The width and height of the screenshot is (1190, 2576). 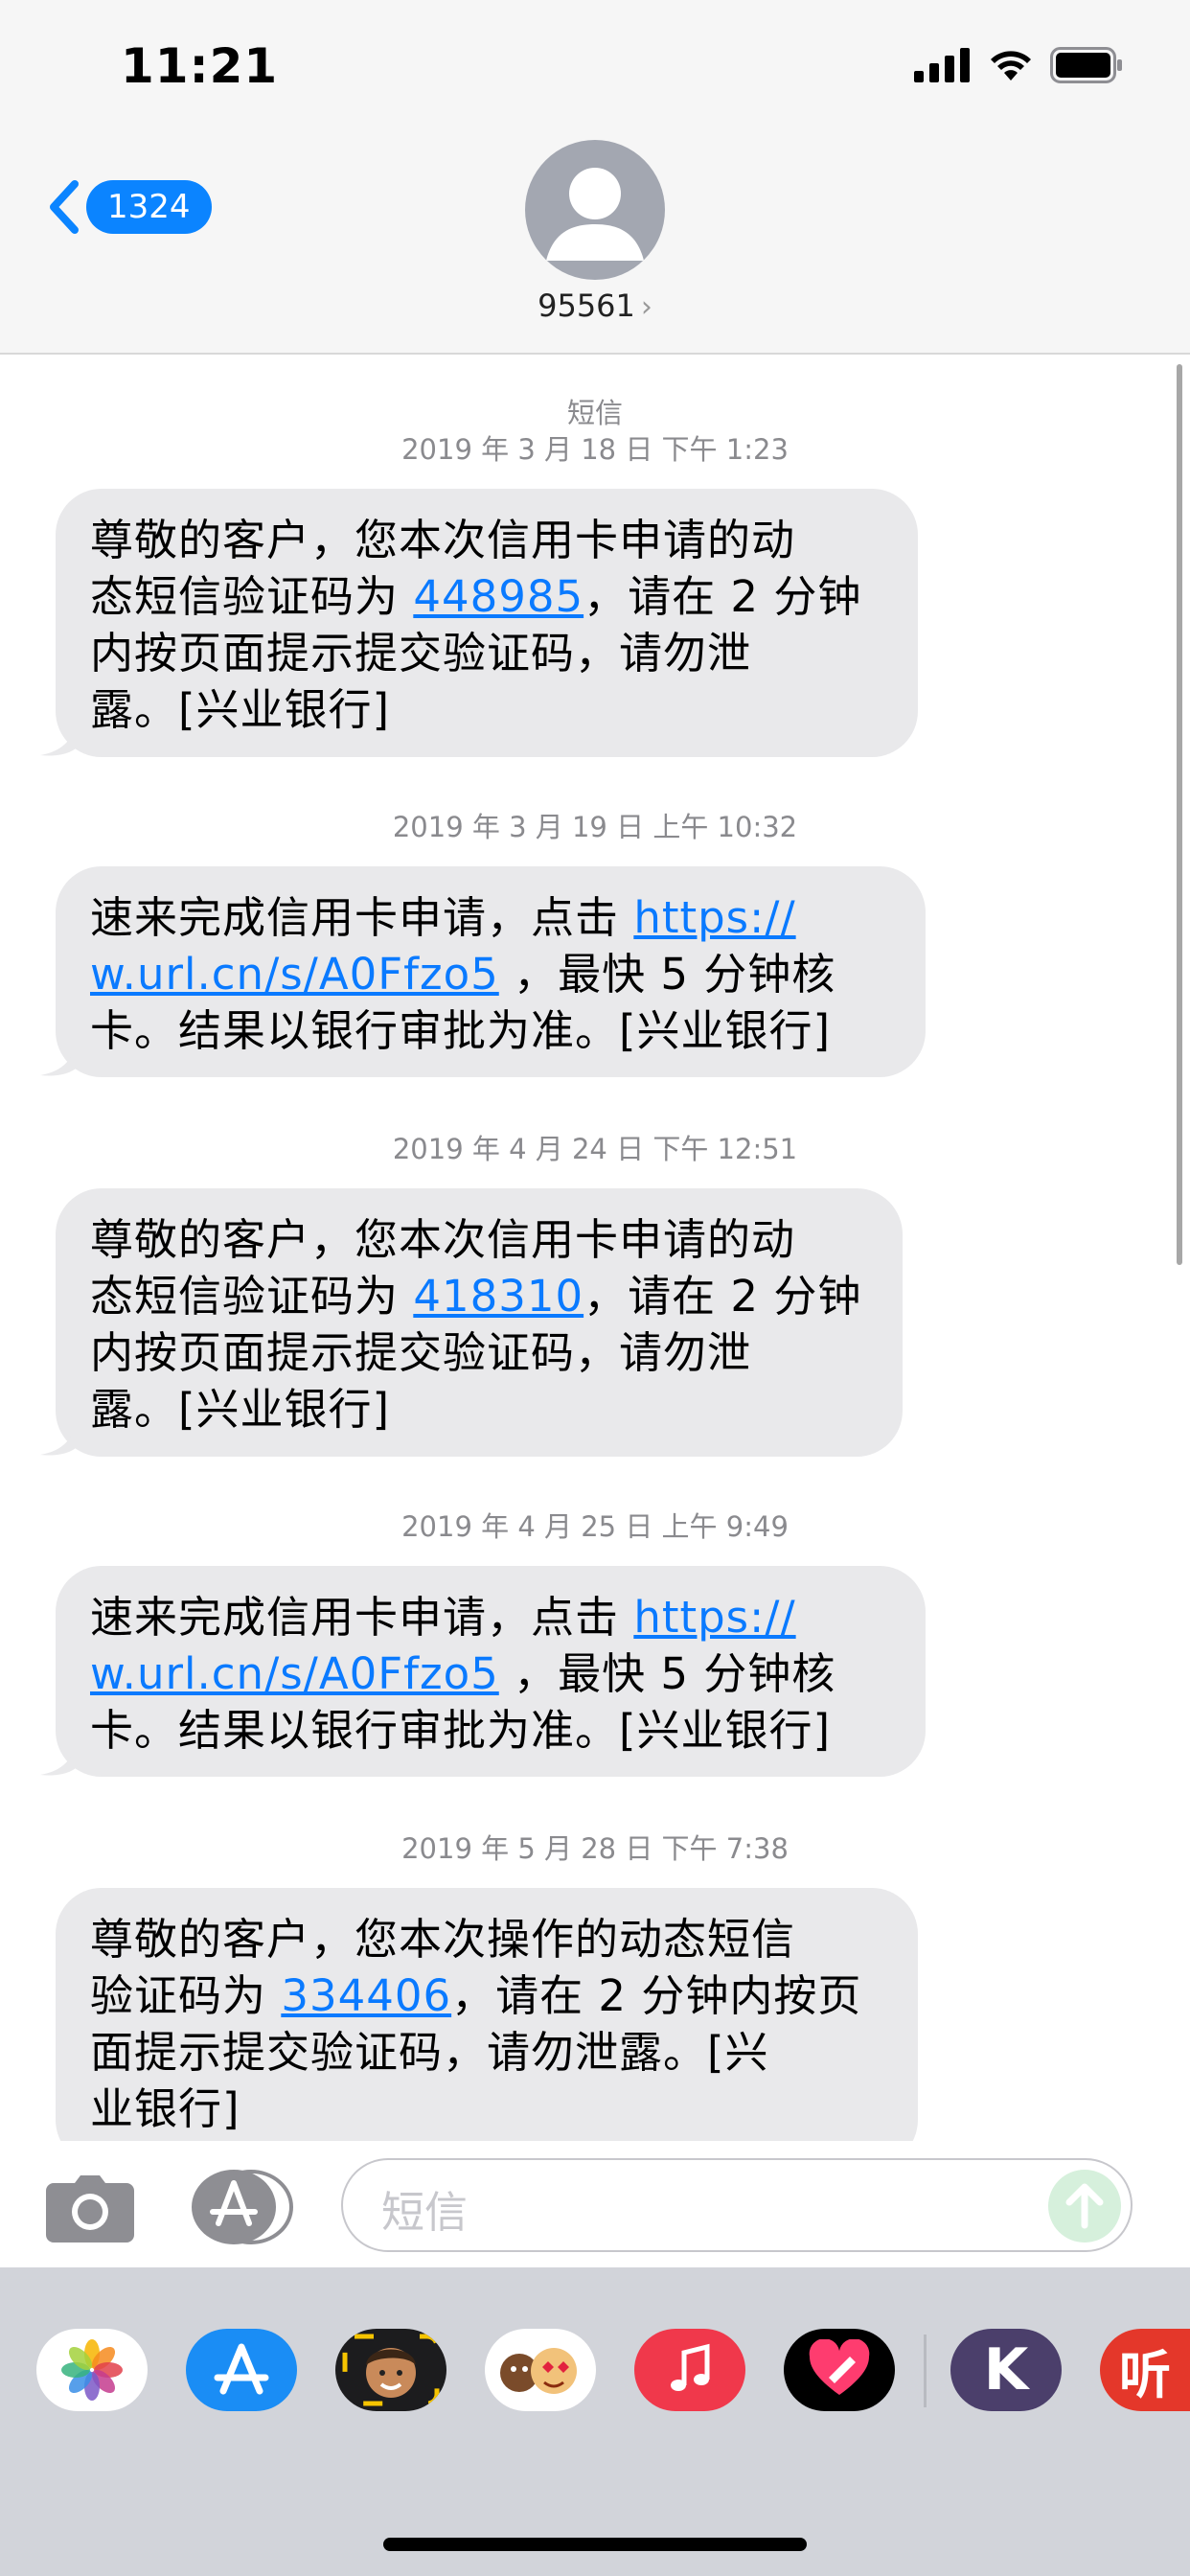 I want to click on contact-name: 95561, so click(x=587, y=306).